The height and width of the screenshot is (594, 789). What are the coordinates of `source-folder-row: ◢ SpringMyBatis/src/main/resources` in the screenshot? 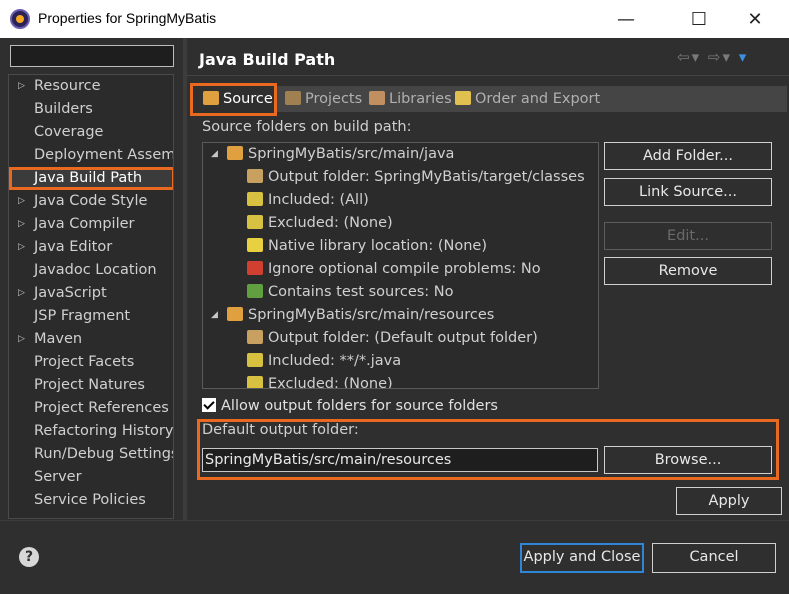 It's located at (353, 315).